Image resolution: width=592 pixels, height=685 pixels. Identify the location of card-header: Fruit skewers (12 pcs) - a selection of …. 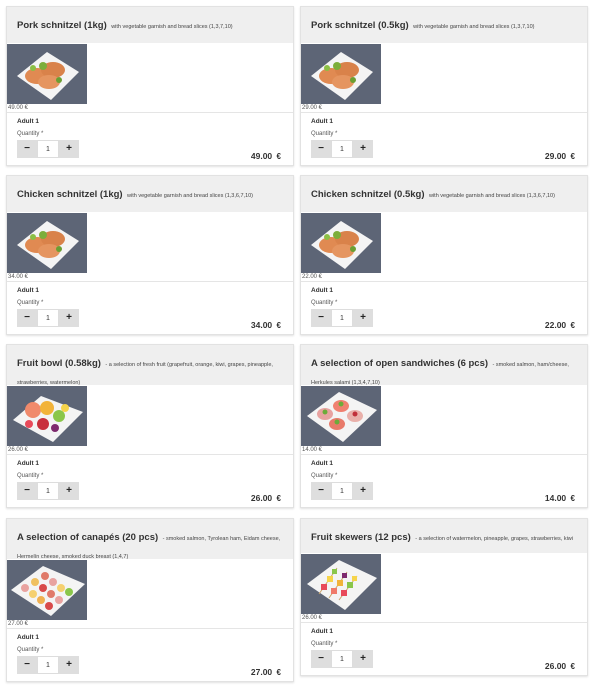
(444, 536).